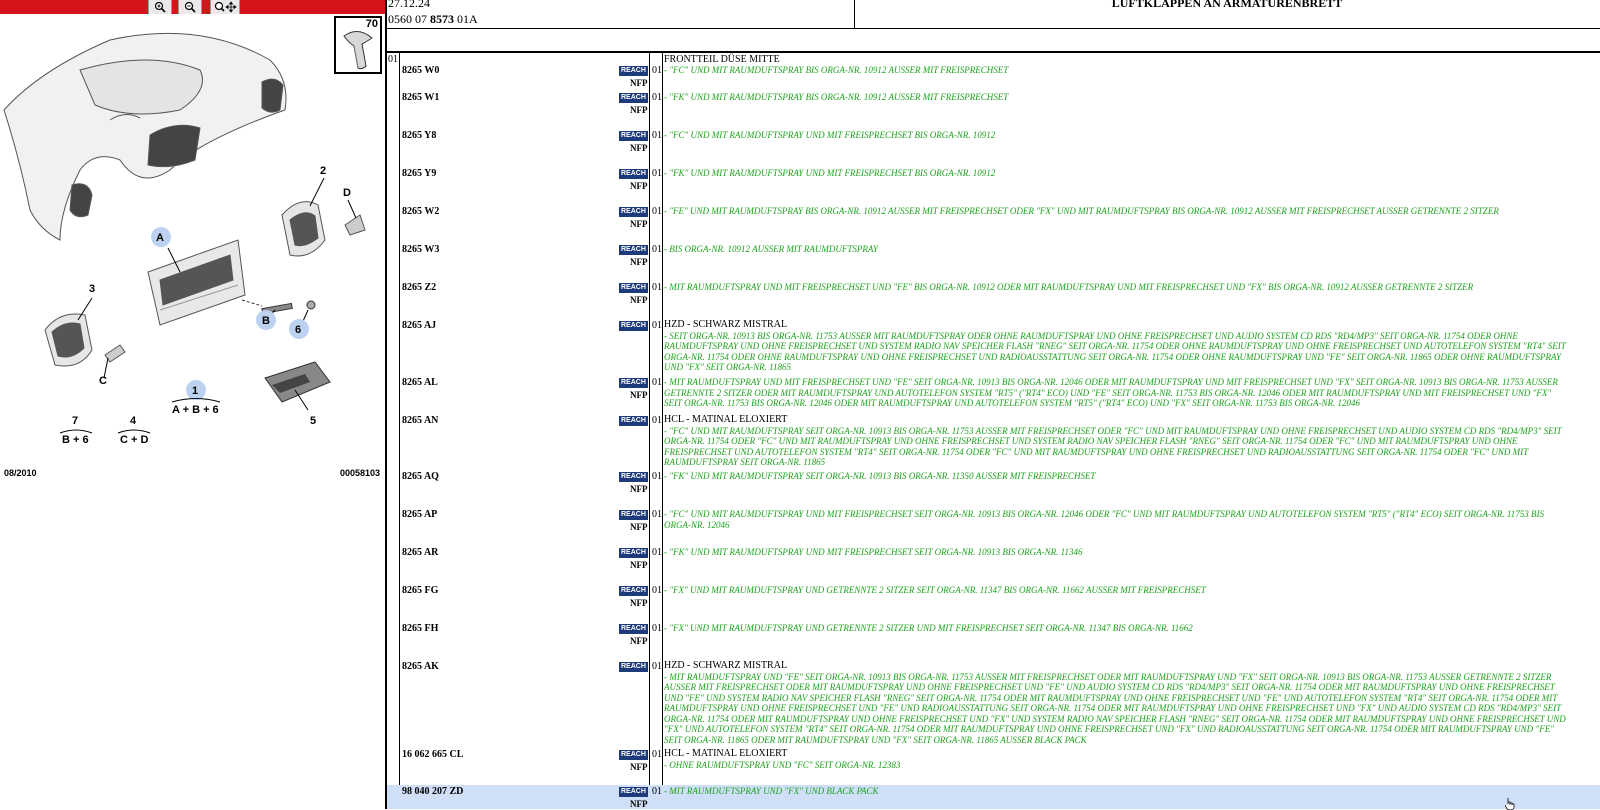 The width and height of the screenshot is (1600, 810). What do you see at coordinates (420, 382) in the screenshot?
I see `part-reference: 8265 AL` at bounding box center [420, 382].